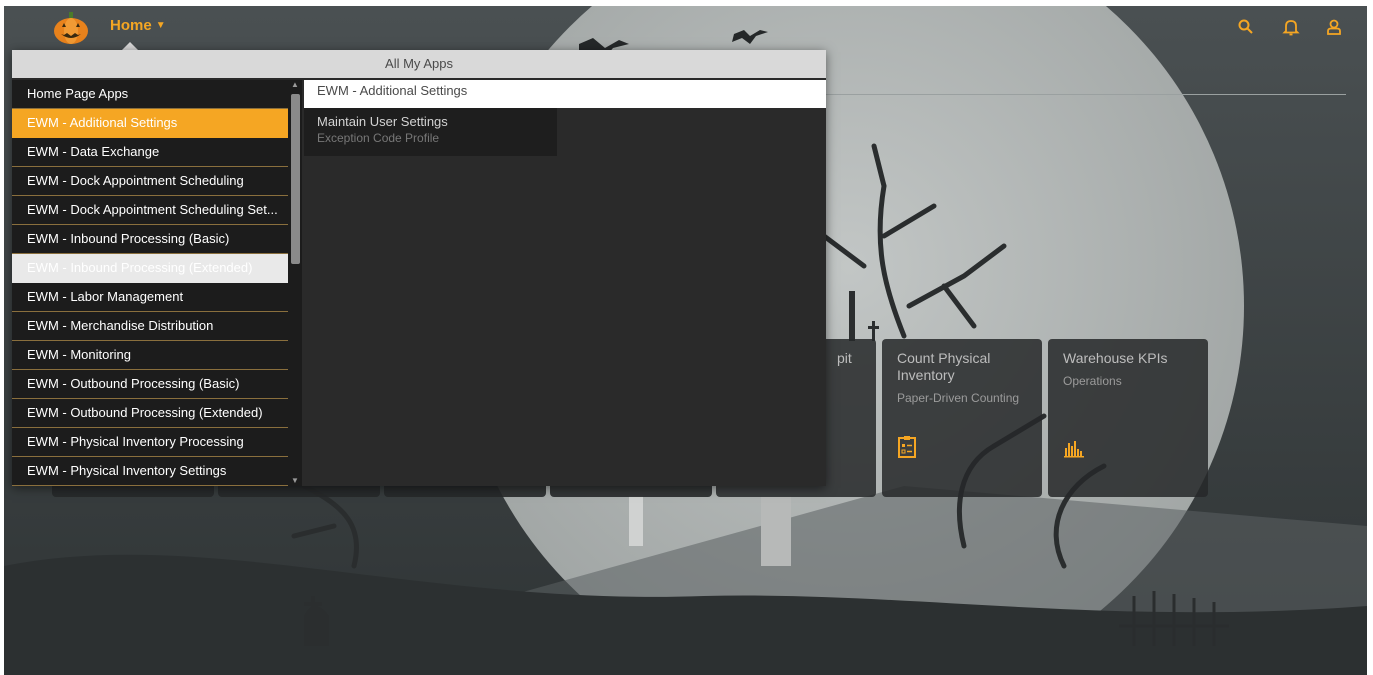  Describe the element at coordinates (295, 179) in the screenshot. I see `scrollbar-thumb` at that location.